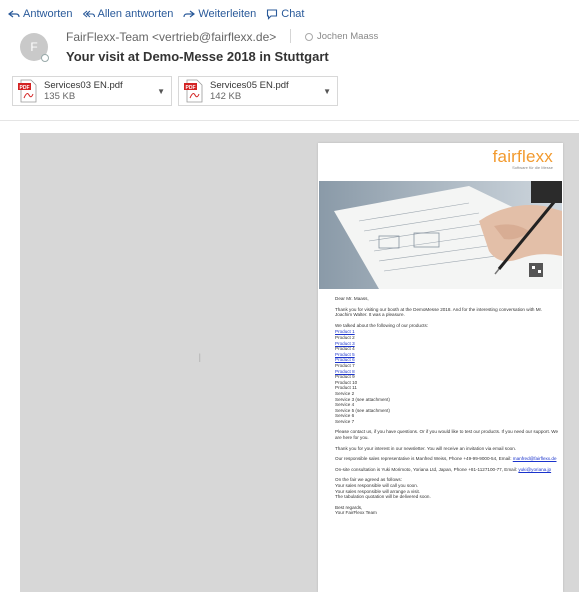  What do you see at coordinates (135, 14) in the screenshot?
I see `reply-all-label: Allen antworten` at bounding box center [135, 14].